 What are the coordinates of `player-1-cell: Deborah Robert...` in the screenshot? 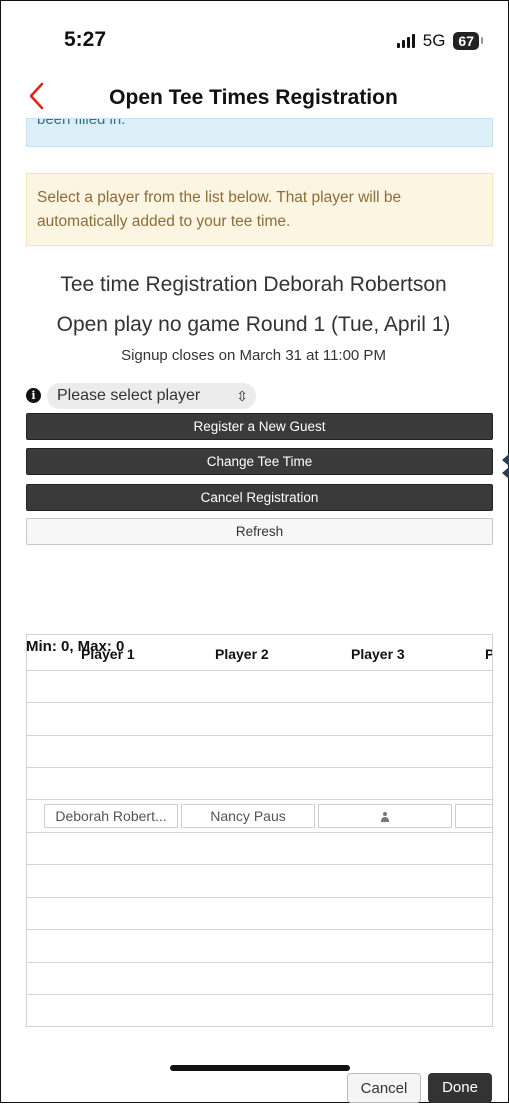 It's located at (111, 816).